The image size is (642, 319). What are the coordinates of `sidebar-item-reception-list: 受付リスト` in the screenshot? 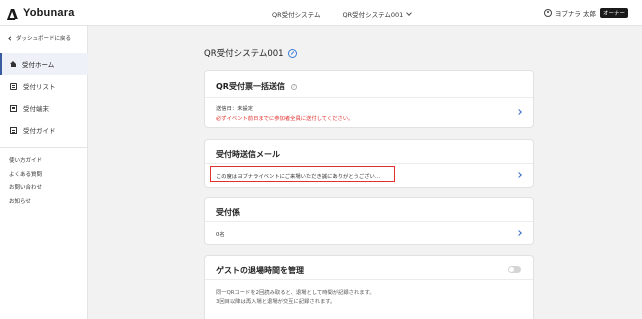 It's located at (44, 86).